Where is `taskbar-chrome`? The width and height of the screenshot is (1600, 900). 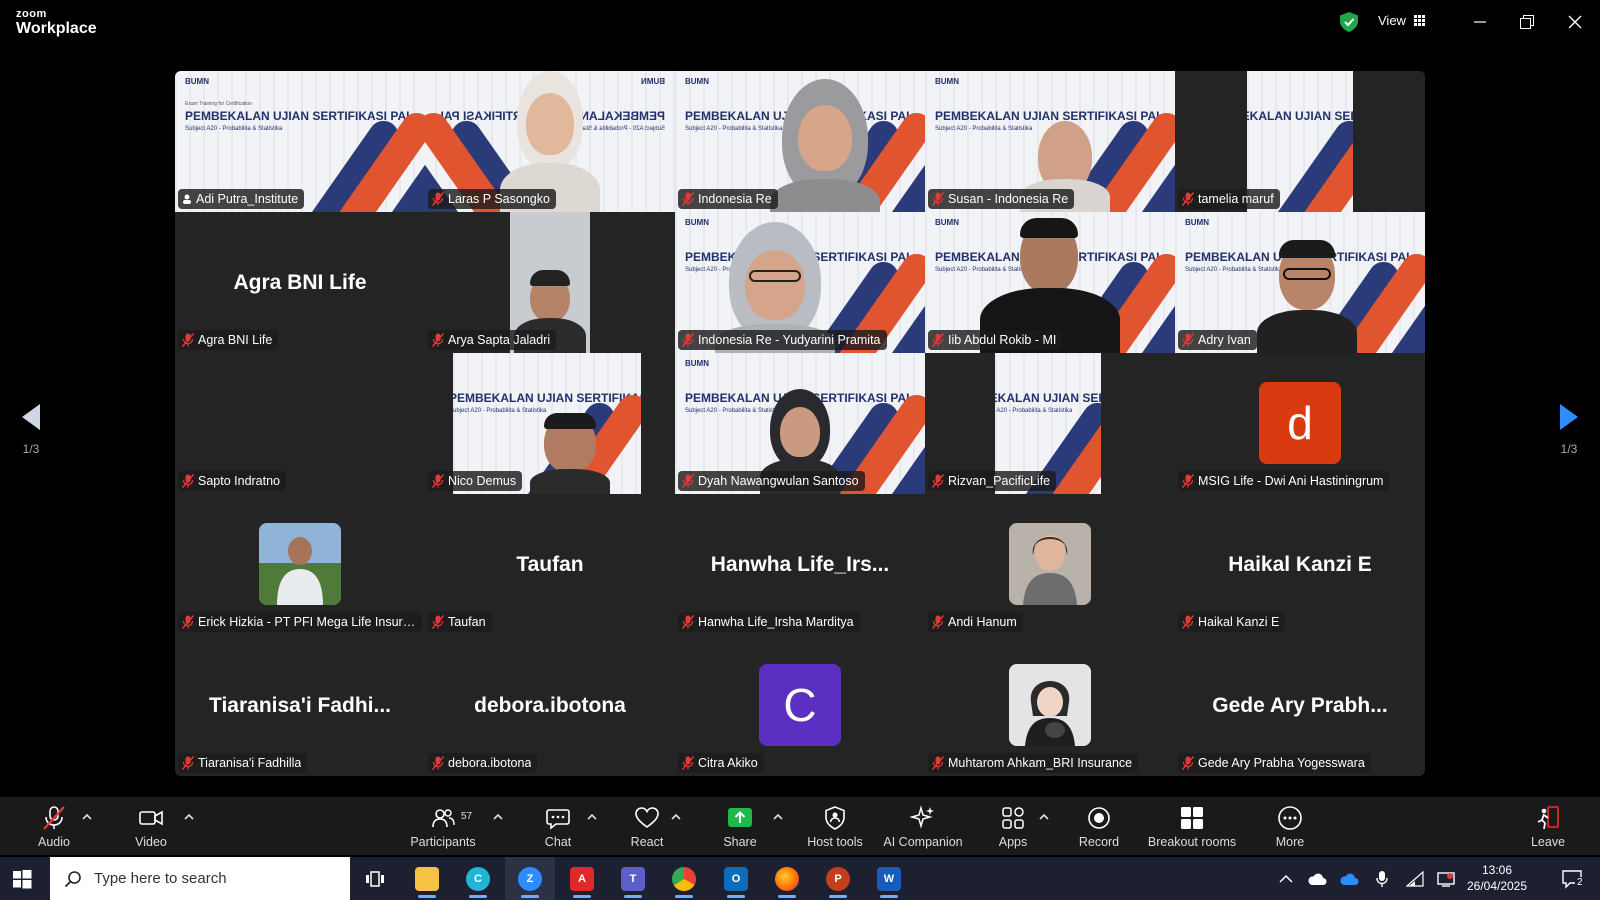
taskbar-chrome is located at coordinates (684, 878).